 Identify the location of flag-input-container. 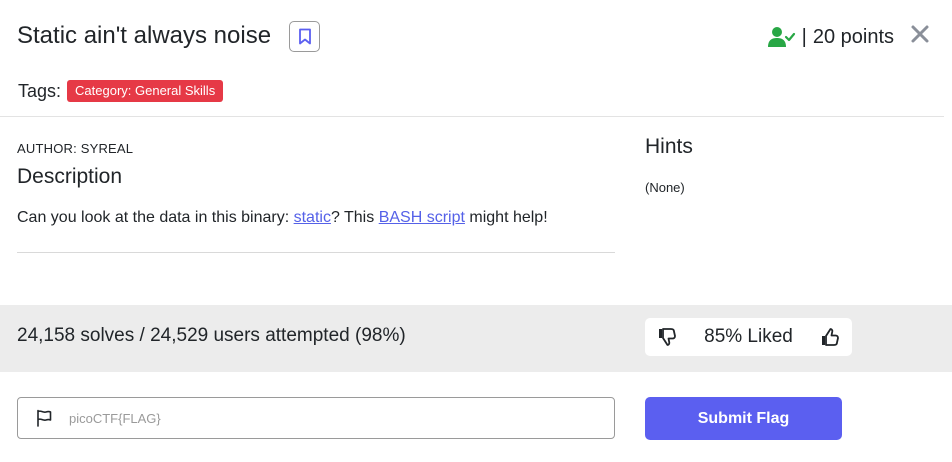
(316, 418).